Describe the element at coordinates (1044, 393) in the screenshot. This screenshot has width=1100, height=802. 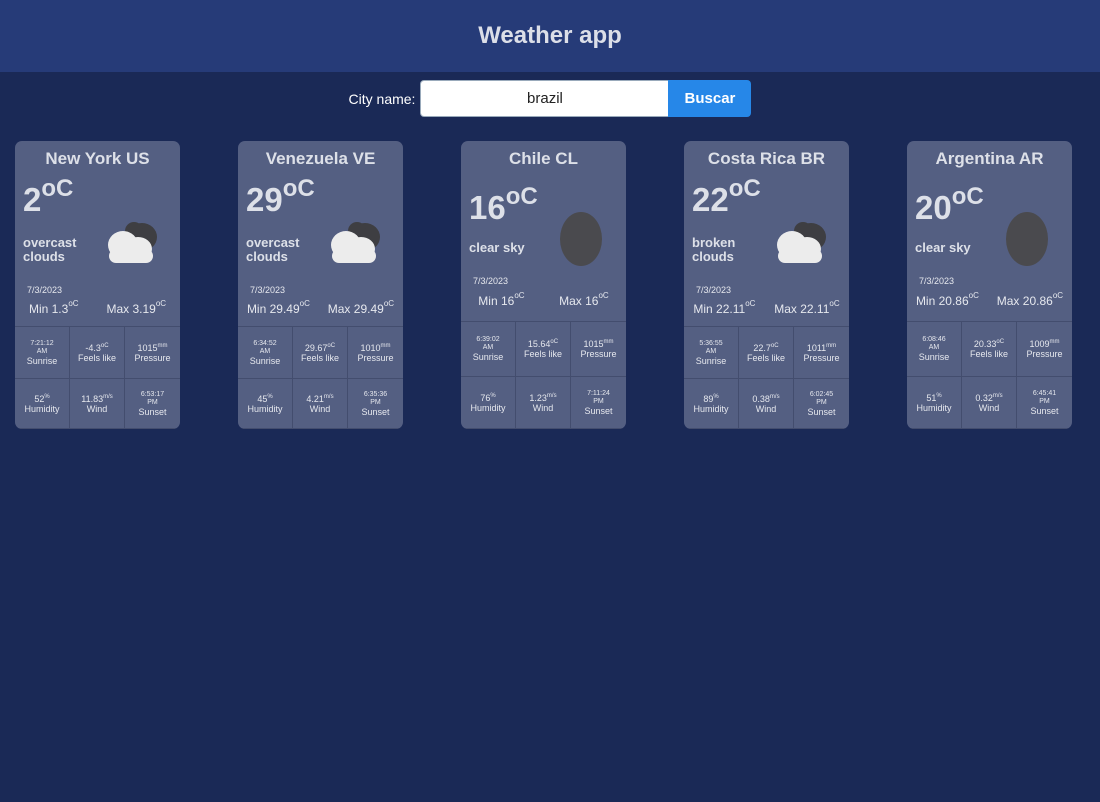
I see `sunset-time: 6:45:41` at that location.